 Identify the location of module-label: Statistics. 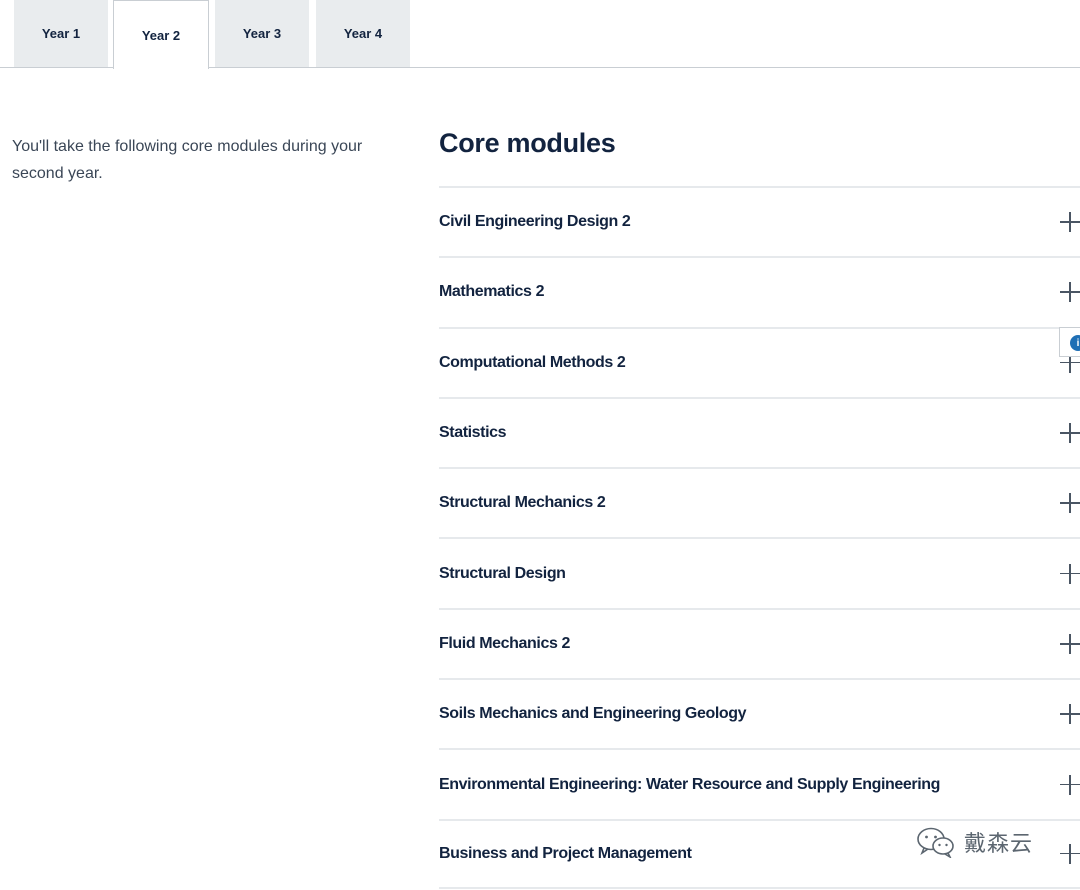
(473, 433).